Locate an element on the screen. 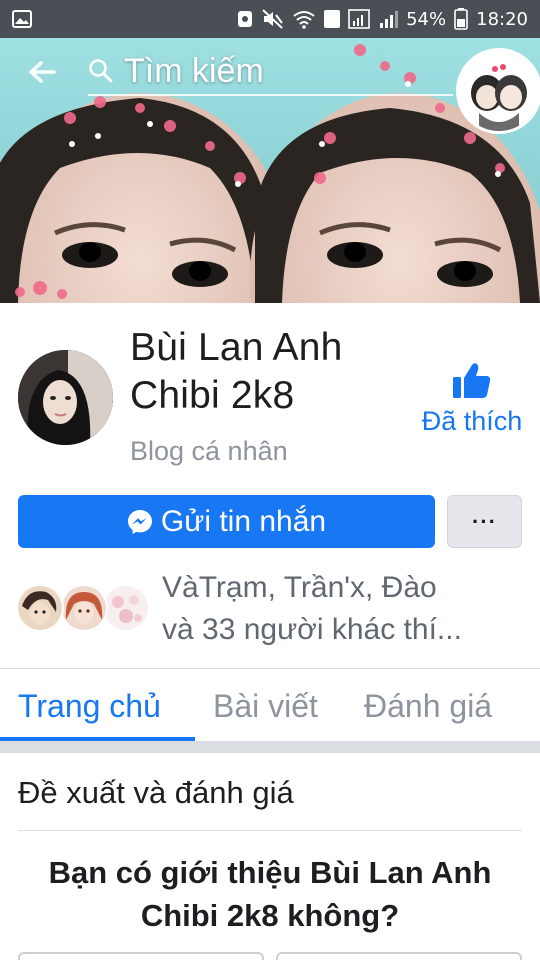 The width and height of the screenshot is (540, 960). gallery-notification-icon is located at coordinates (22, 19).